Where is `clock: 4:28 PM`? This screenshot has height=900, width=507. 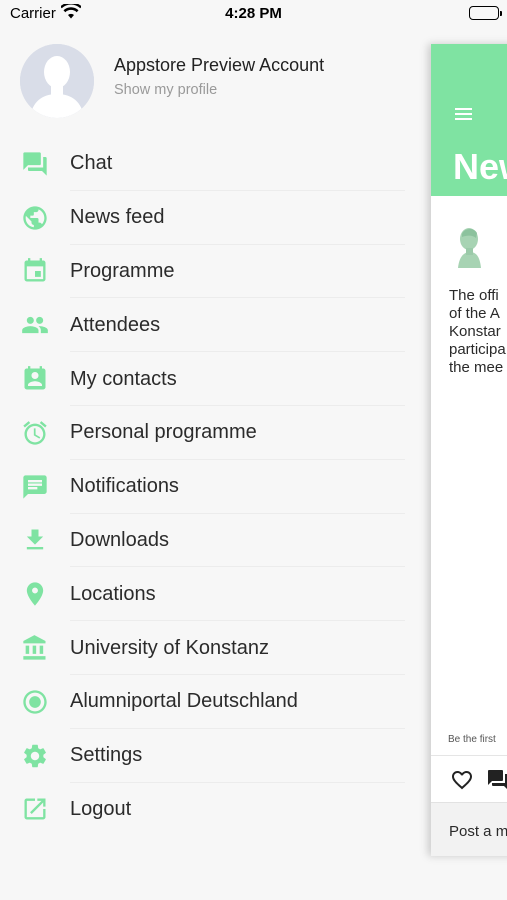 clock: 4:28 PM is located at coordinates (253, 13).